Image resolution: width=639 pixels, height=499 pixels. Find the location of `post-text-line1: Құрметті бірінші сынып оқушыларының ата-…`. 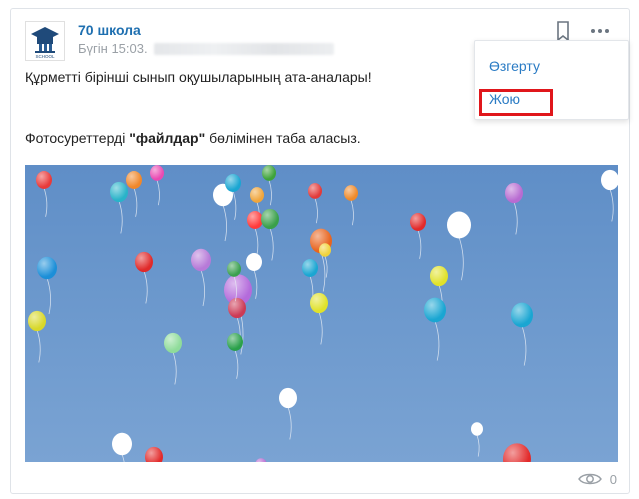

post-text-line1: Құрметті бірінші сынып оқушыларының ата-… is located at coordinates (198, 77).